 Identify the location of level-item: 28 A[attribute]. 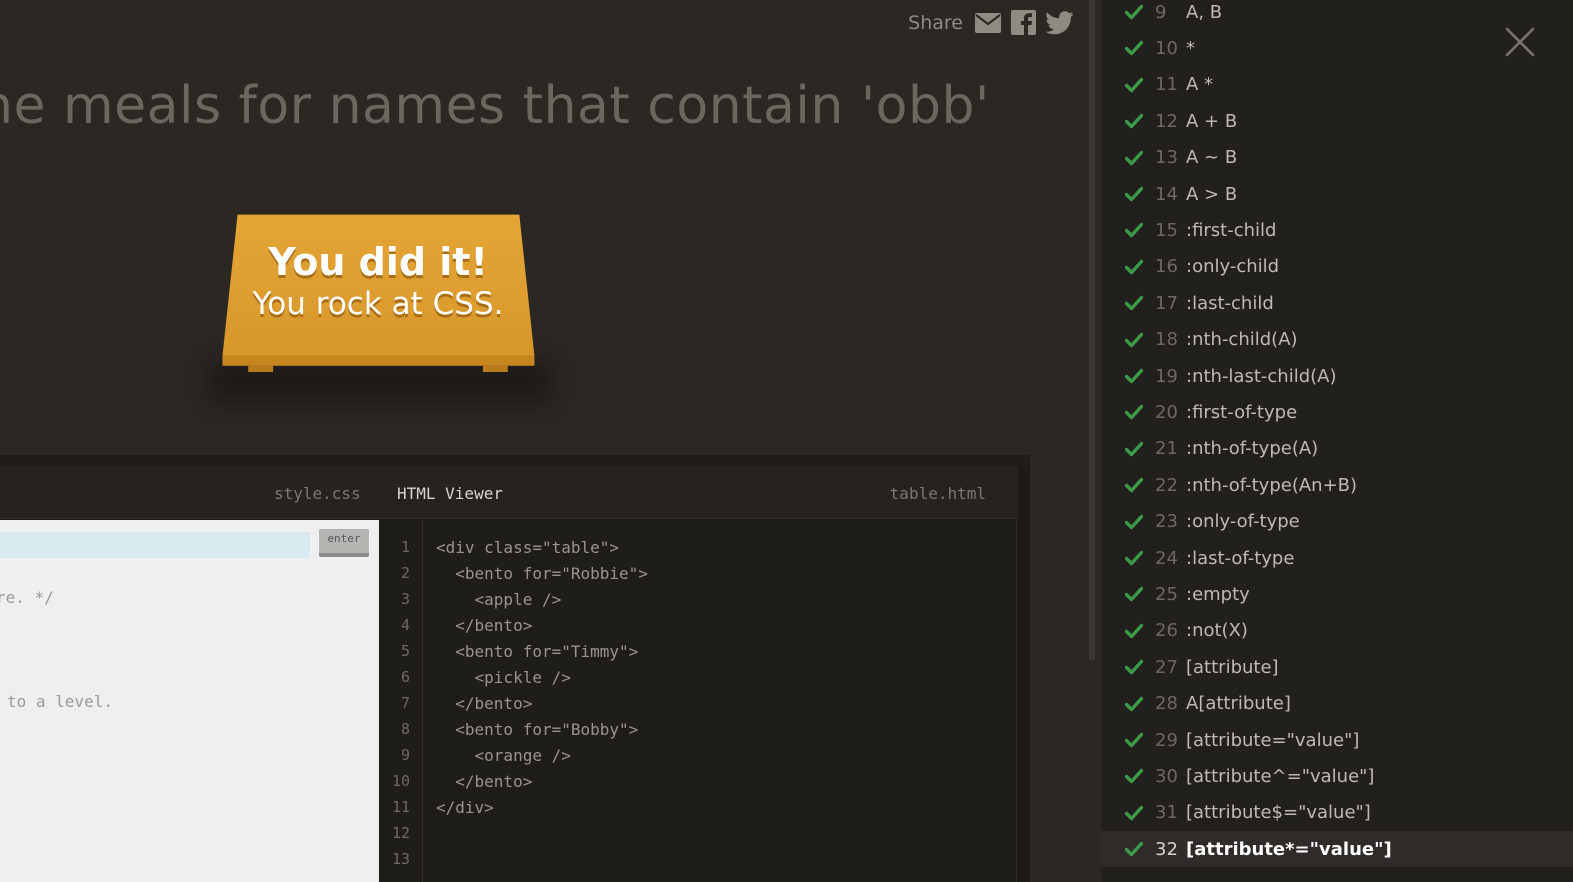
(1337, 704).